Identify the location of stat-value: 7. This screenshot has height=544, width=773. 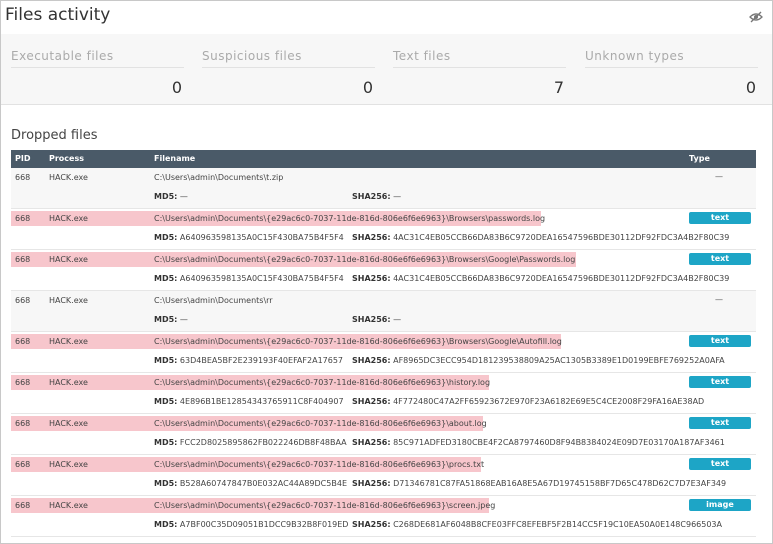
(558, 87).